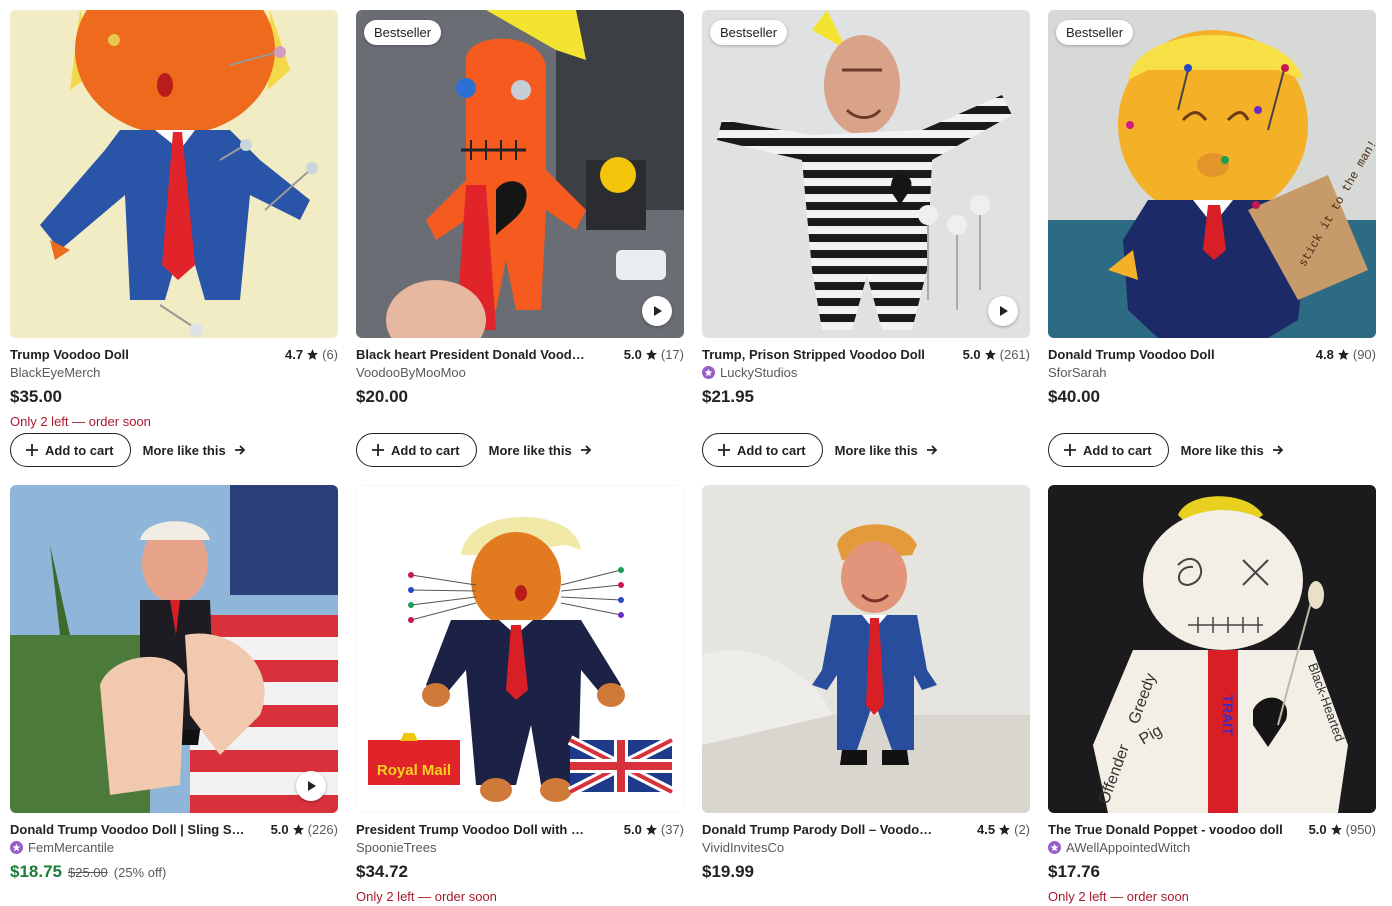  I want to click on doll-photo-orange-felt, so click(174, 174).